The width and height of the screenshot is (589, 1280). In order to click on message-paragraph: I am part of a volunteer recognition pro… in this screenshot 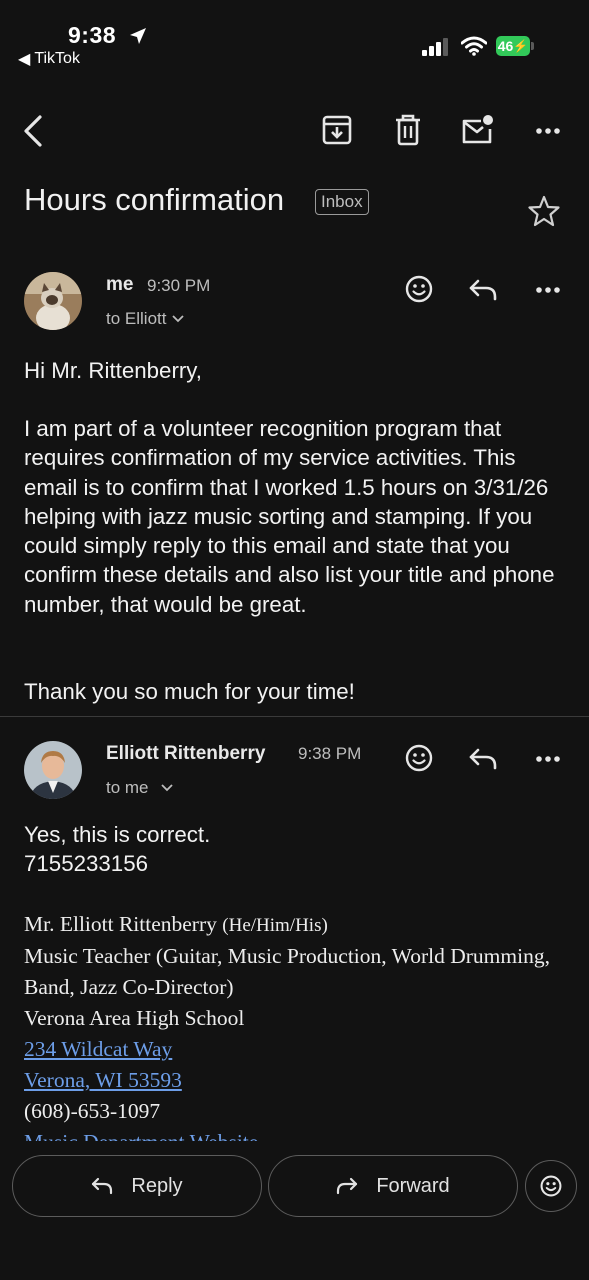, I will do `click(289, 516)`.